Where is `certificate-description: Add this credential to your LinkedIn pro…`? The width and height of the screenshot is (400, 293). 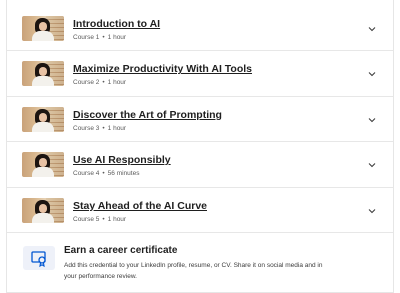
certificate-description: Add this credential to your LinkedIn pro… is located at coordinates (193, 271).